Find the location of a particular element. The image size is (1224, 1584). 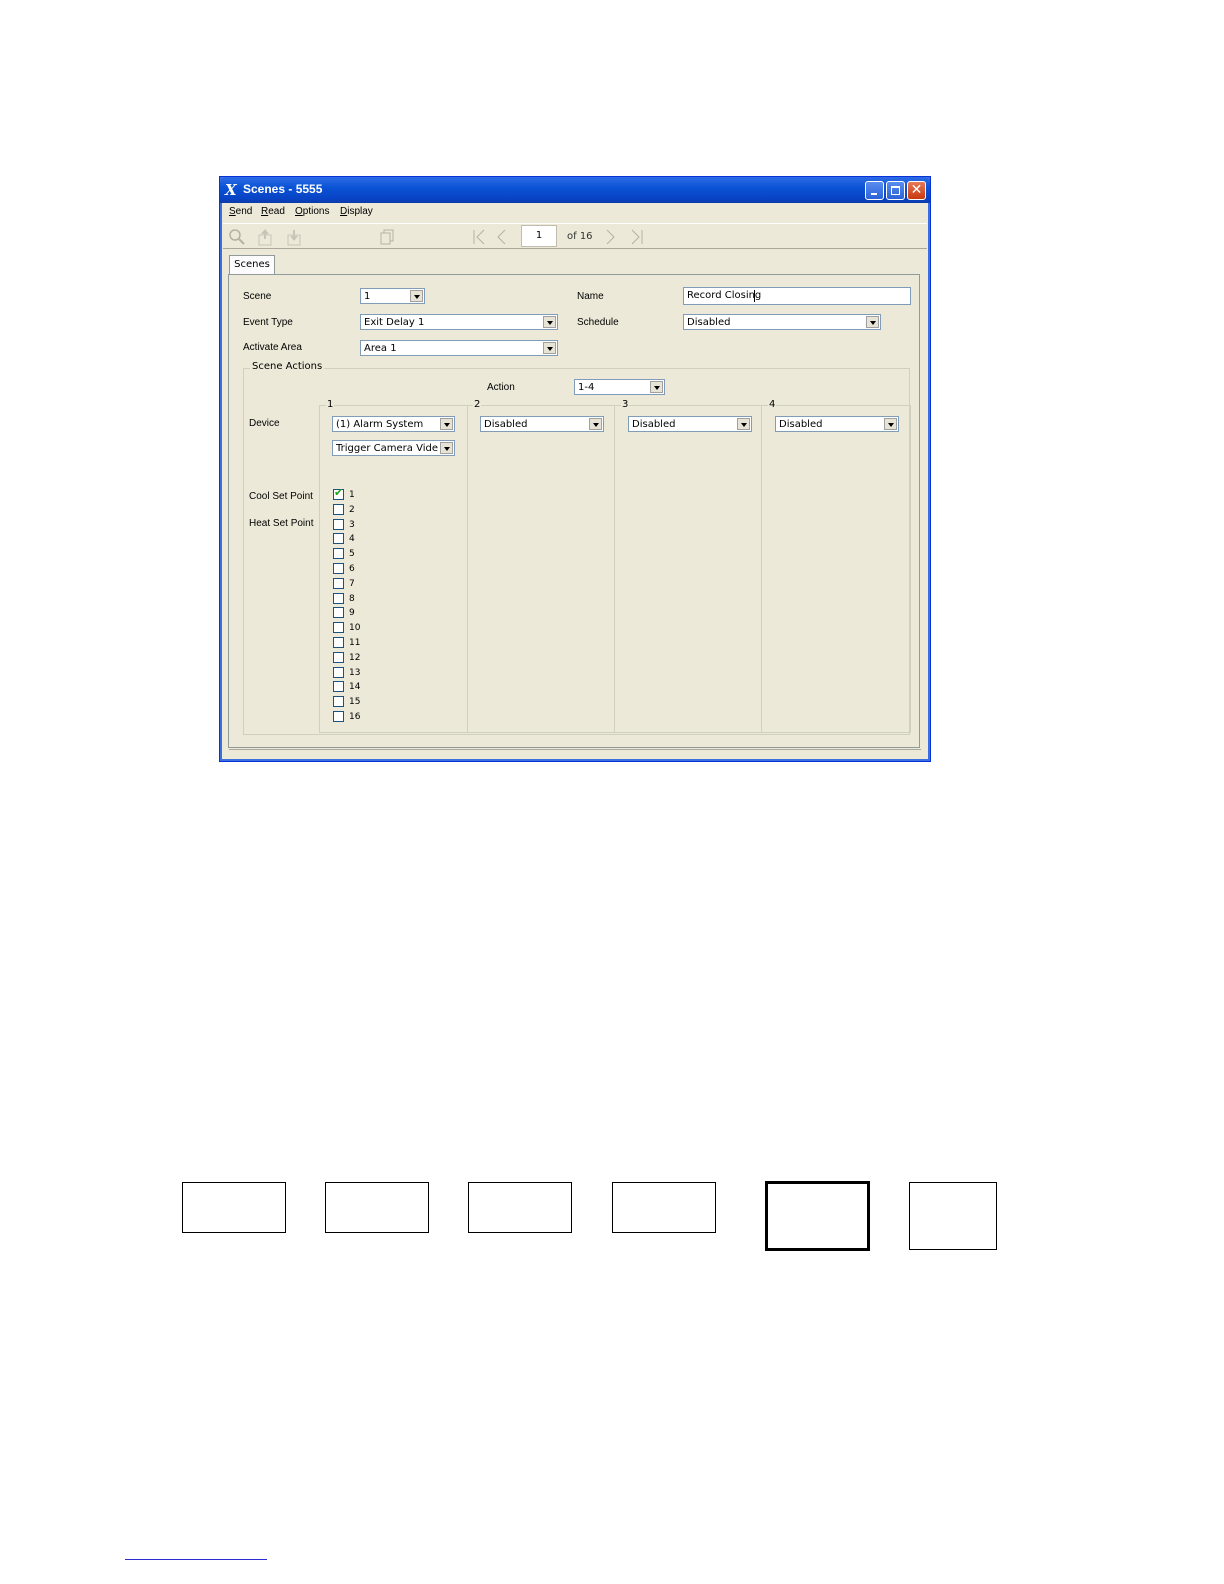

checkbox-label: 10 is located at coordinates (355, 628).